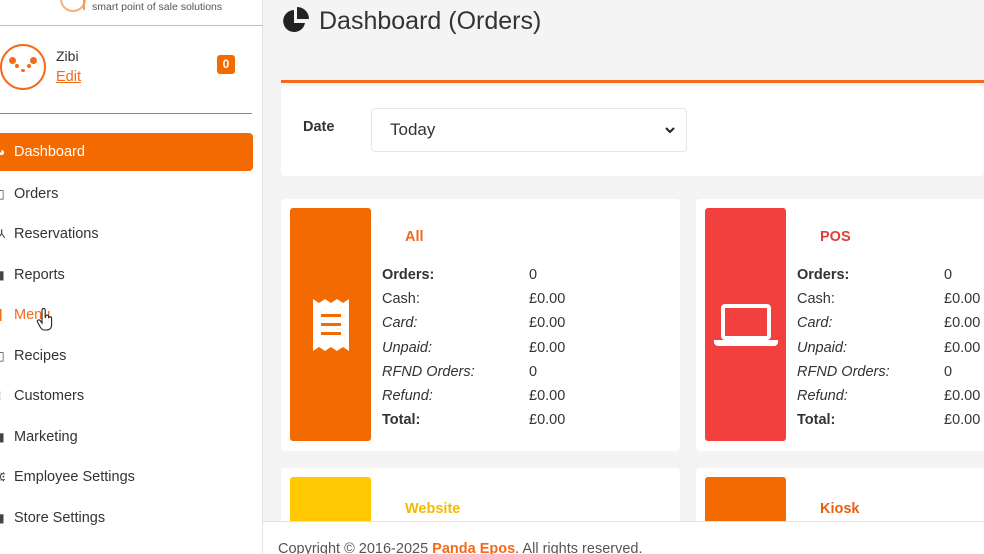 The height and width of the screenshot is (554, 984). I want to click on panda-face-icon, so click(23, 65).